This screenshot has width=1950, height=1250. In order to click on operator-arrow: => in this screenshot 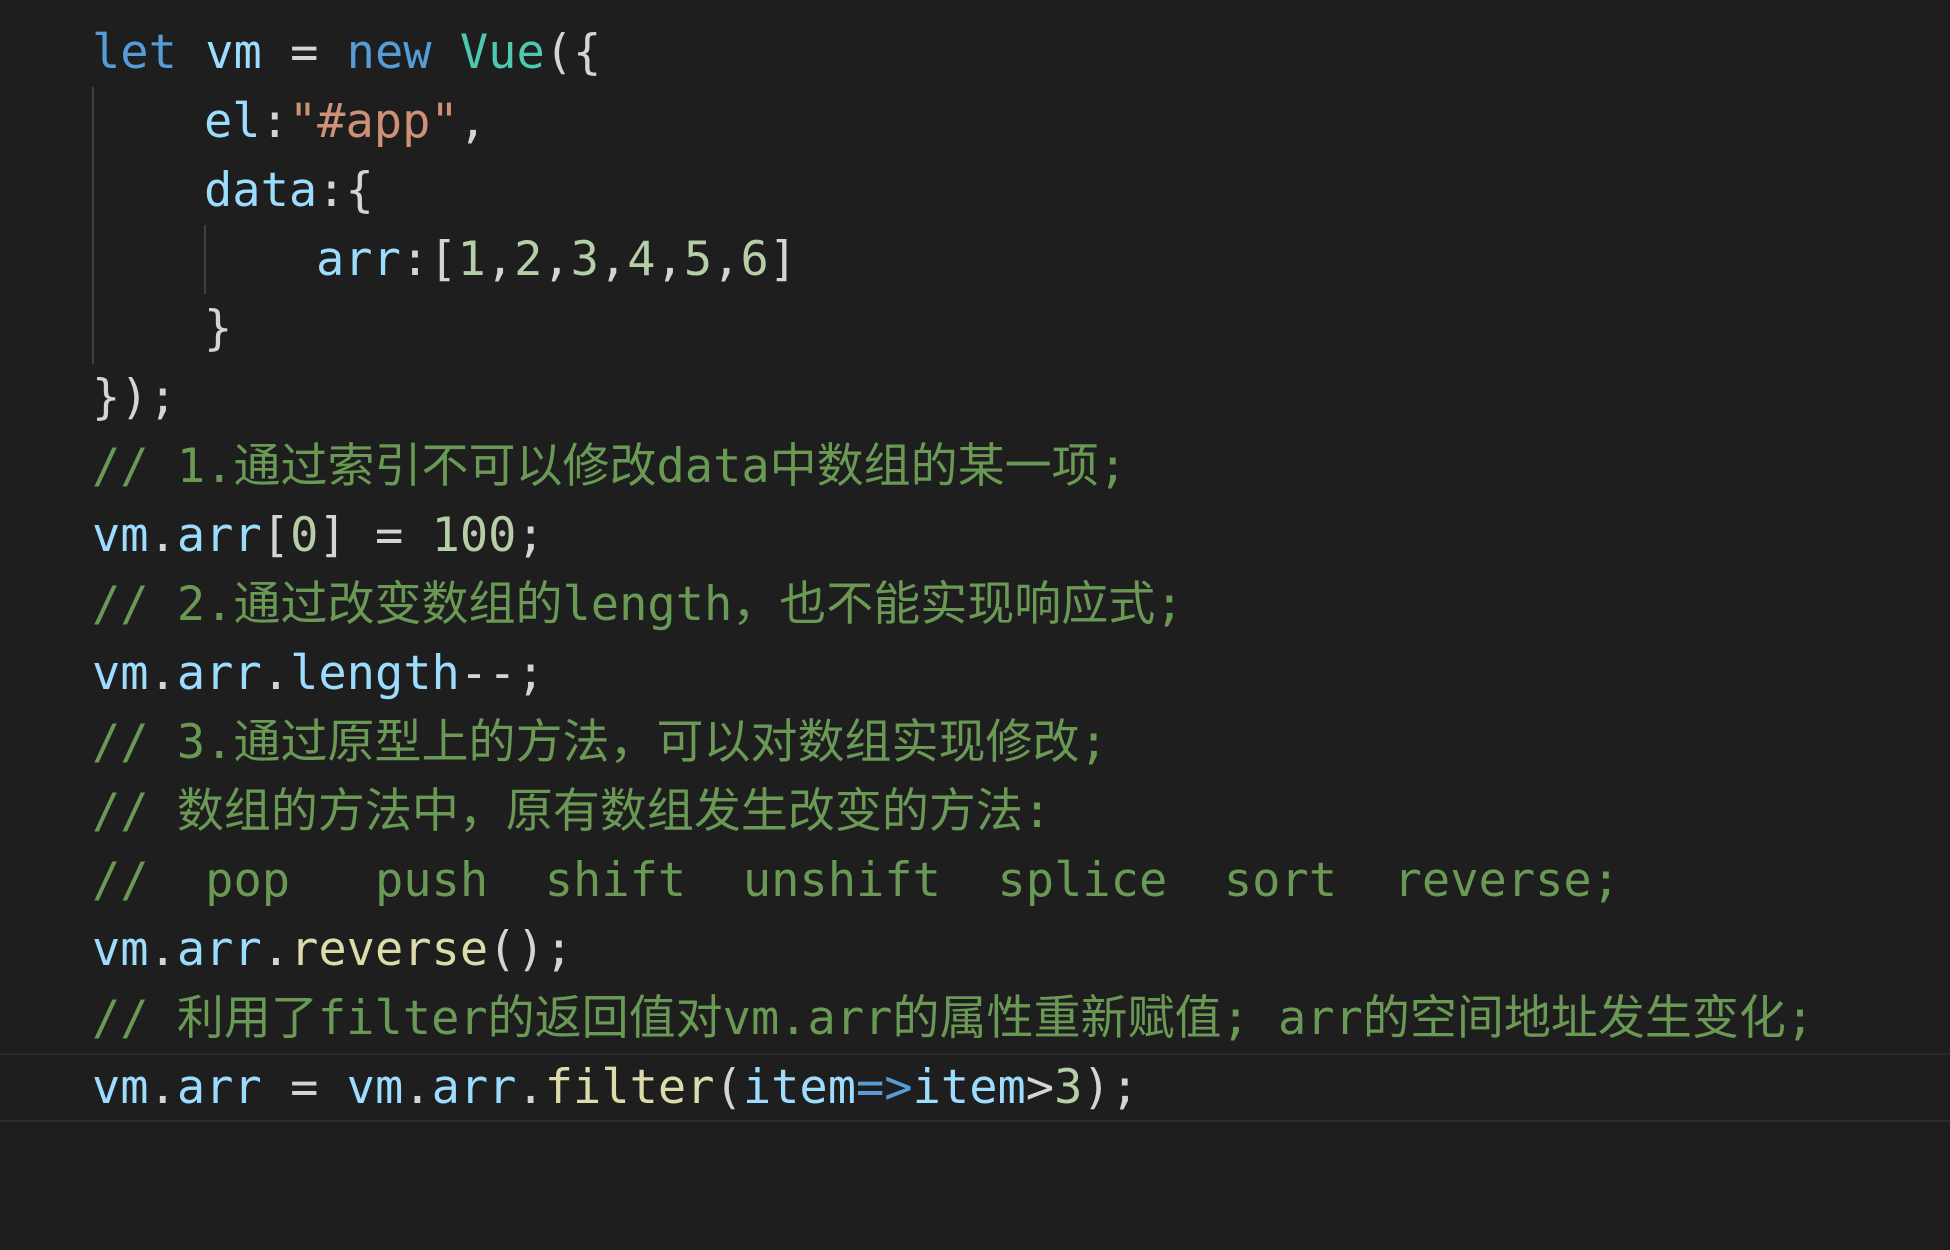, I will do `click(884, 1087)`.